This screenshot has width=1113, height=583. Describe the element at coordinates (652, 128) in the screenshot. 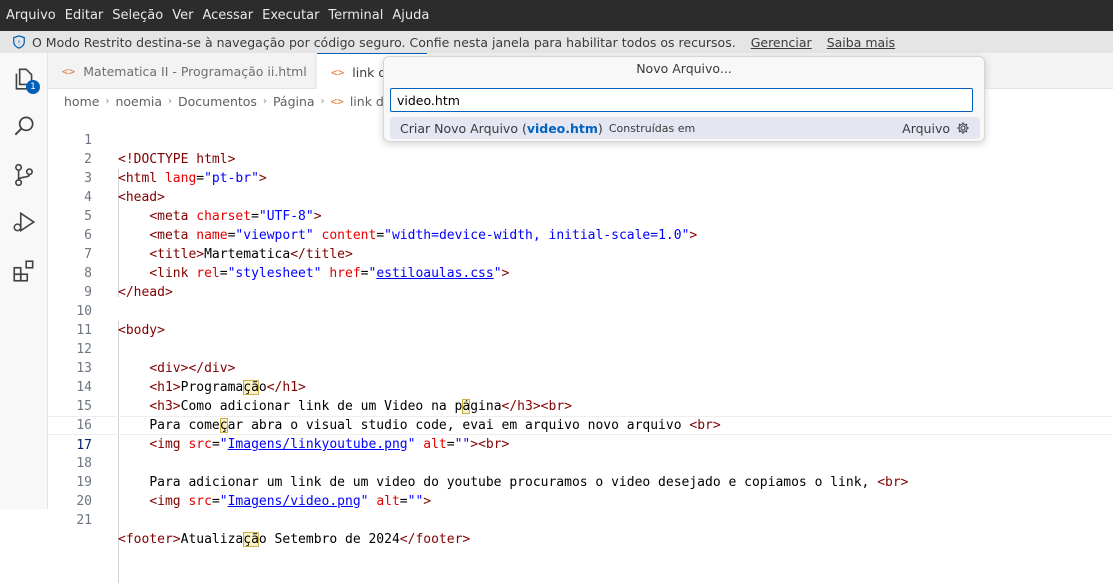

I see `option-description: Construídas em` at that location.